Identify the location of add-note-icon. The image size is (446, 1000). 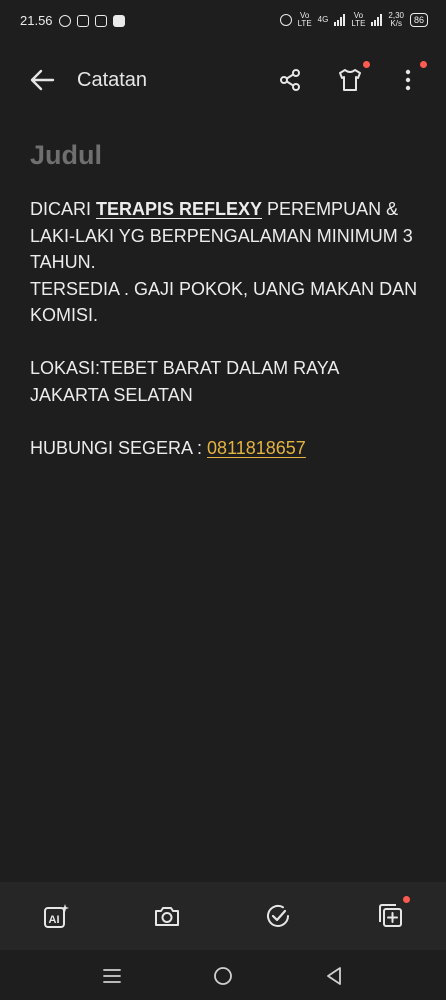
(390, 915).